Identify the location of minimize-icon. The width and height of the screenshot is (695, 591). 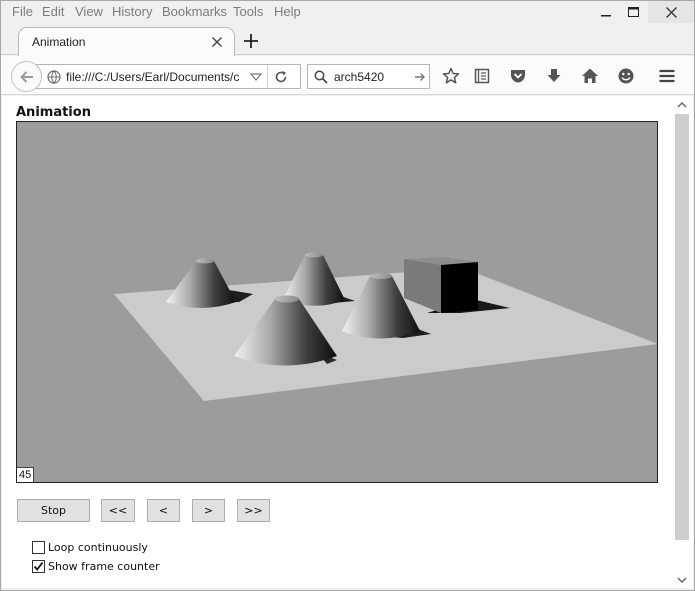
(606, 16).